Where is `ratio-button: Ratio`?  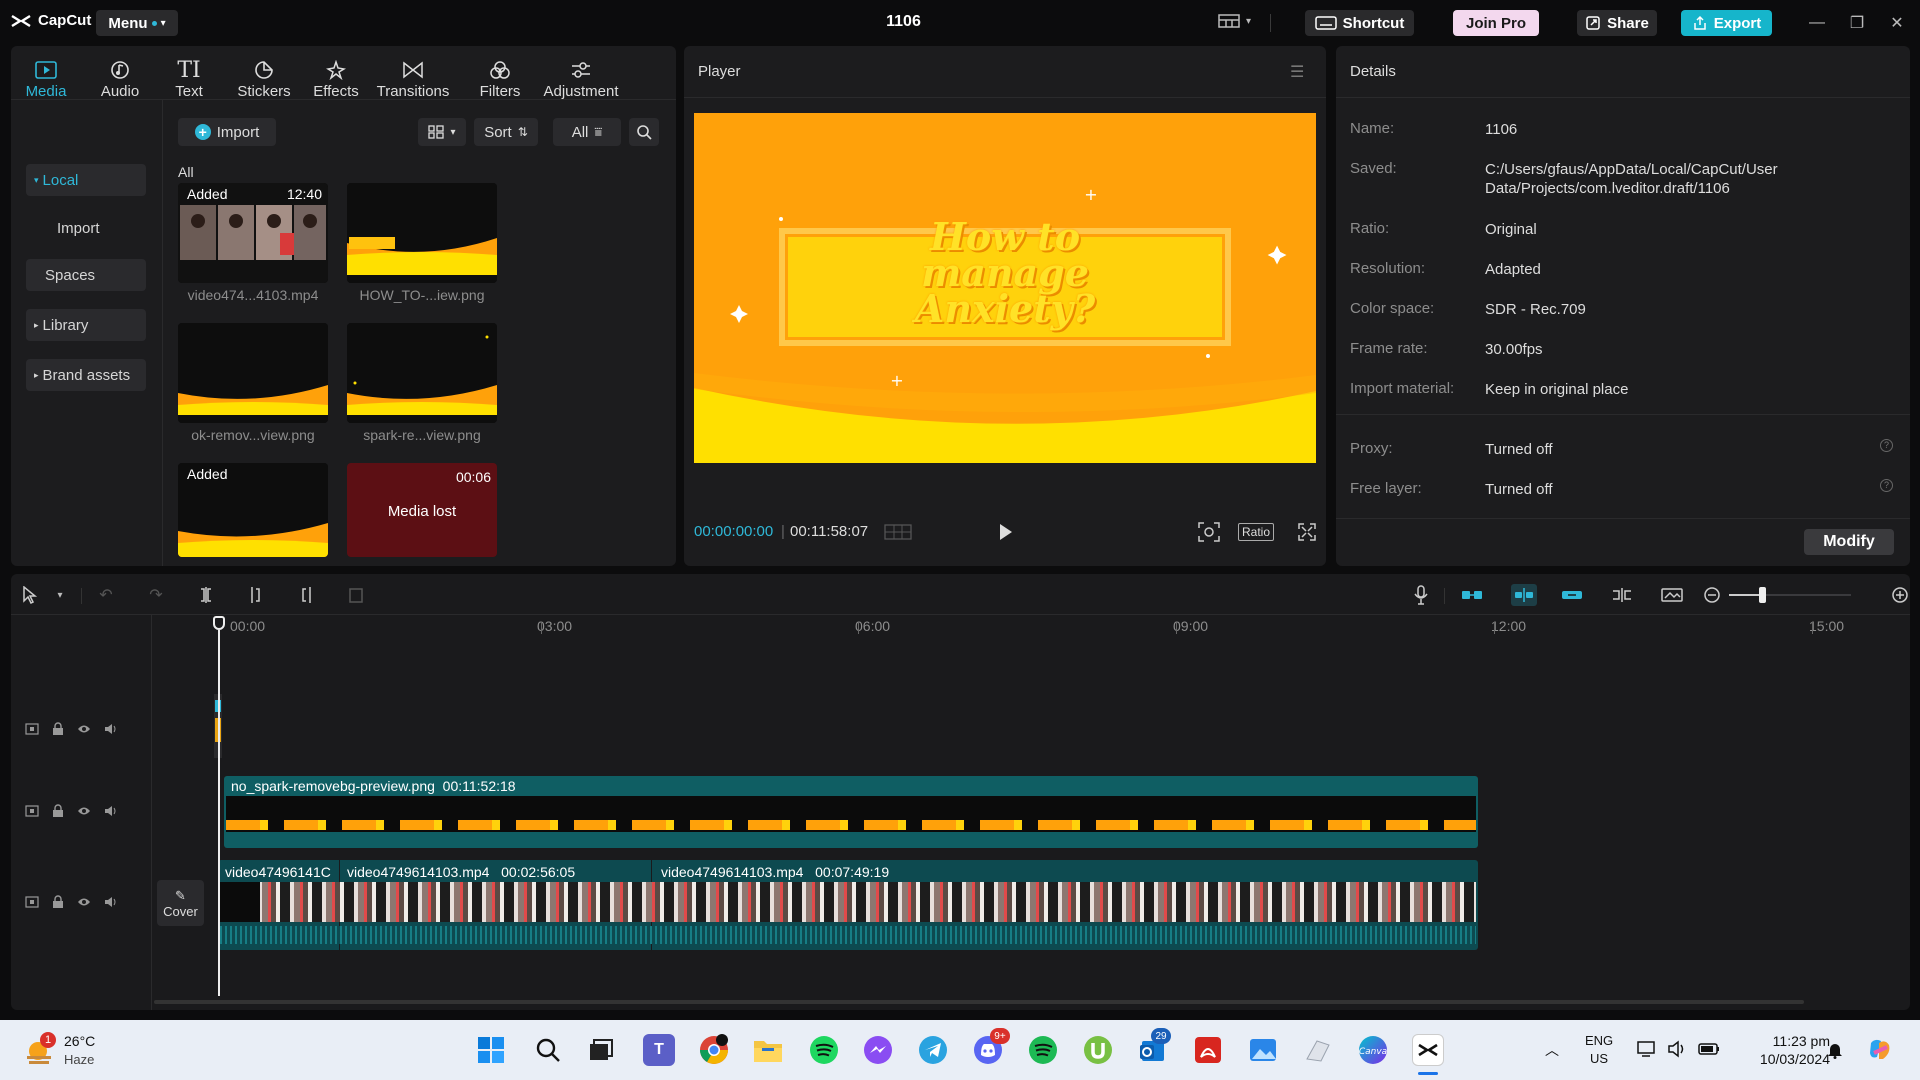
ratio-button: Ratio is located at coordinates (1256, 532).